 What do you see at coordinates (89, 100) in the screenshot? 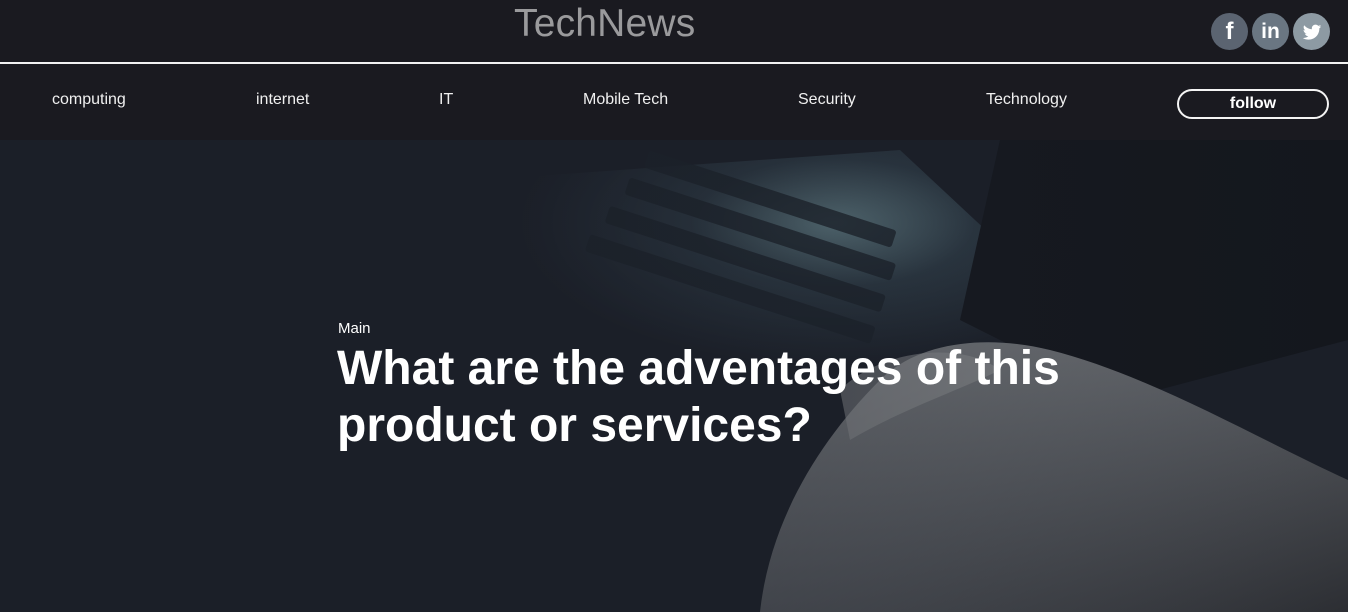
I see `nav-item-computing: computing` at bounding box center [89, 100].